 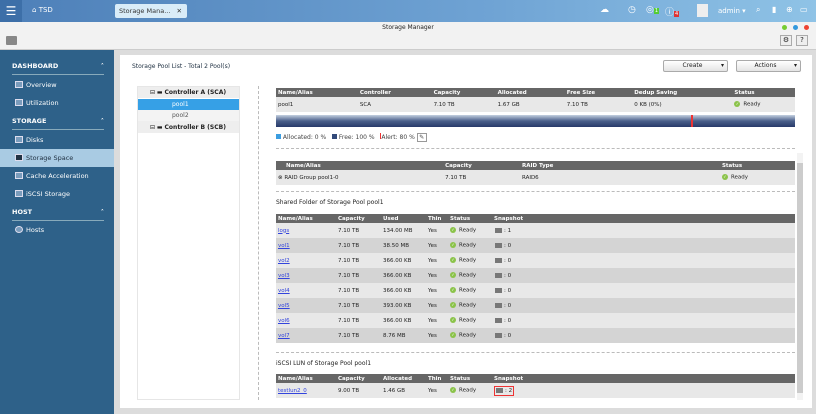 What do you see at coordinates (804, 9) in the screenshot?
I see `monitor-icon: ▭` at bounding box center [804, 9].